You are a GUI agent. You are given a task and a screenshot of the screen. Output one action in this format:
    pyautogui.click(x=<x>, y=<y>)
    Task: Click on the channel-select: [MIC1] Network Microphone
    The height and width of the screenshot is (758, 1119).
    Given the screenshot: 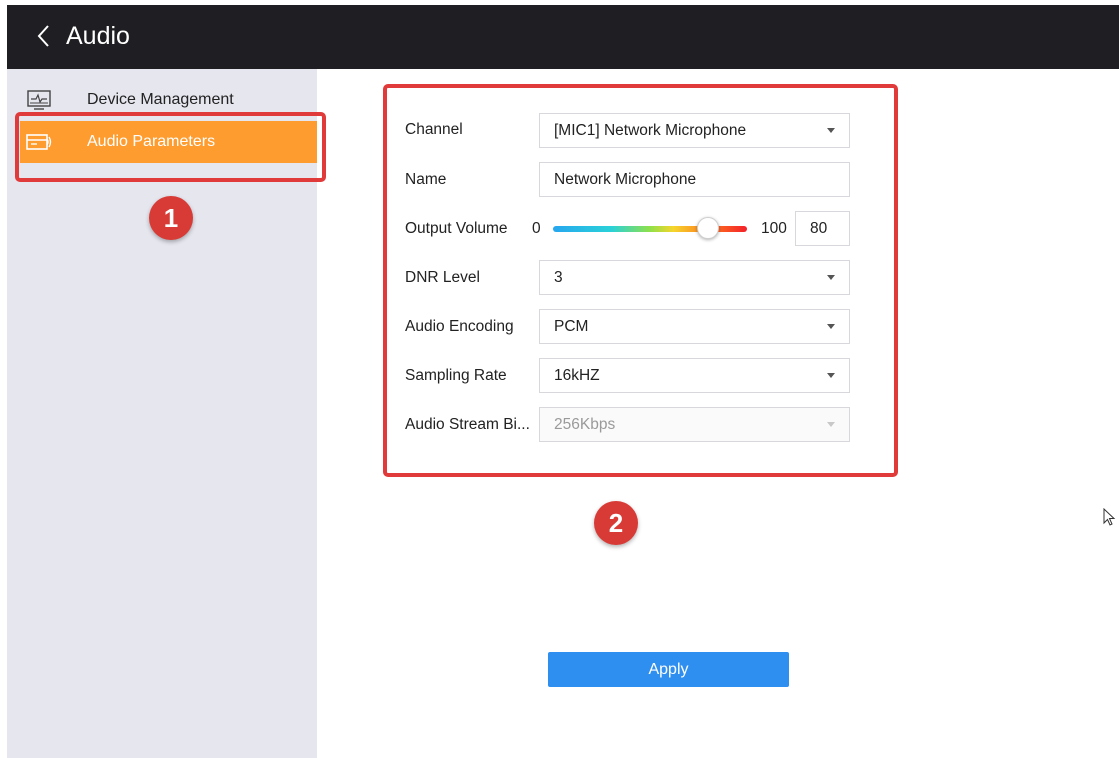 What is the action you would take?
    pyautogui.click(x=694, y=130)
    